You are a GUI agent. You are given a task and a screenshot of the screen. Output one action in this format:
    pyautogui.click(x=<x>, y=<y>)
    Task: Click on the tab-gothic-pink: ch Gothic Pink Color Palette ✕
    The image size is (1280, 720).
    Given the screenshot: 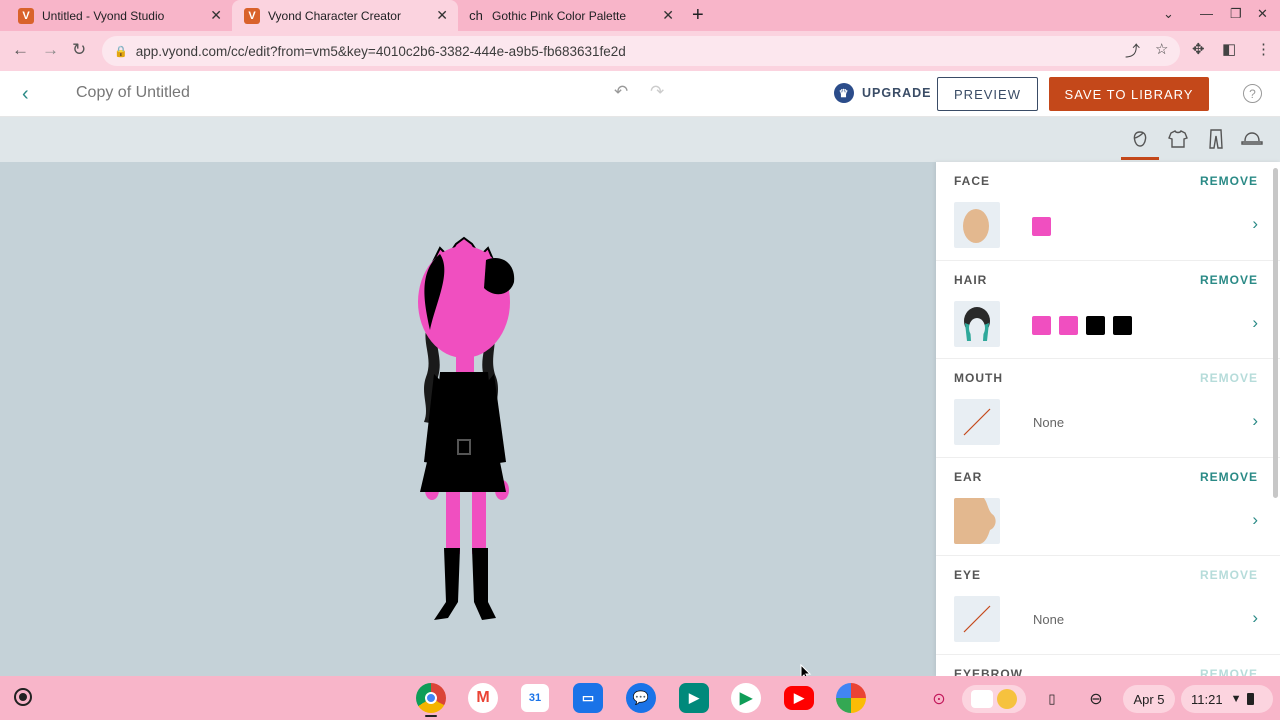 What is the action you would take?
    pyautogui.click(x=571, y=15)
    